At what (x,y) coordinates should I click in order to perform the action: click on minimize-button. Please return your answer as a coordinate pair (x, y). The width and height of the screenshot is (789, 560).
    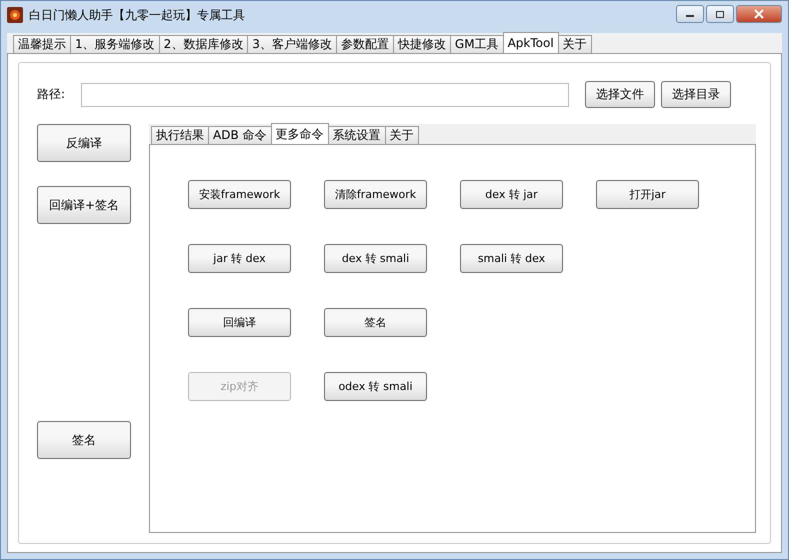
    Looking at the image, I should click on (690, 14).